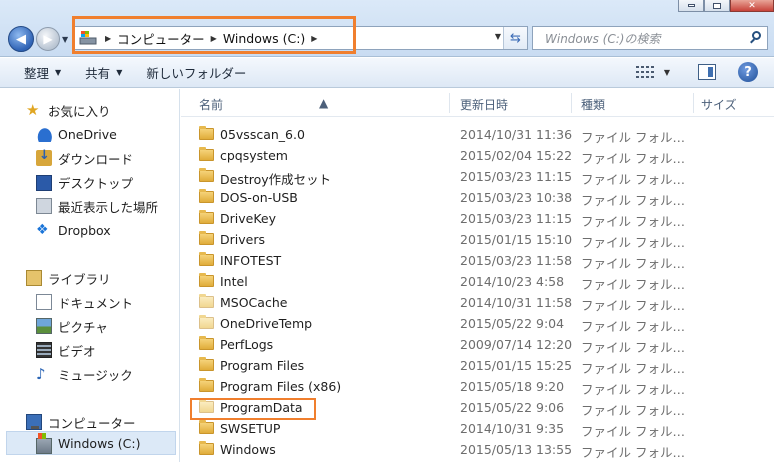 Image resolution: width=774 pixels, height=462 pixels. What do you see at coordinates (516, 134) in the screenshot?
I see `file-date: 2014/10/31 11:36` at bounding box center [516, 134].